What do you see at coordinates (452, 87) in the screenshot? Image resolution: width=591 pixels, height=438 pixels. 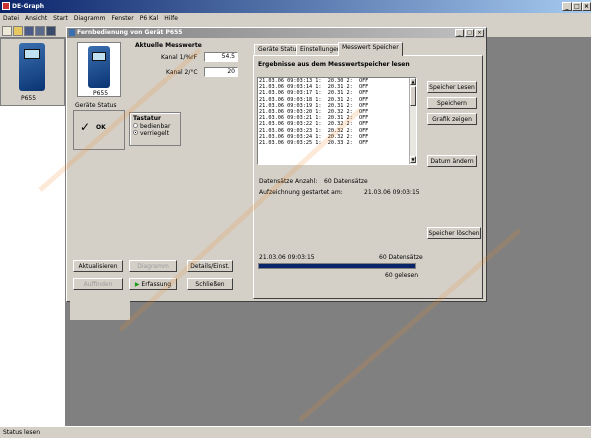 I see `read-memory-button: Speicher Lesen` at bounding box center [452, 87].